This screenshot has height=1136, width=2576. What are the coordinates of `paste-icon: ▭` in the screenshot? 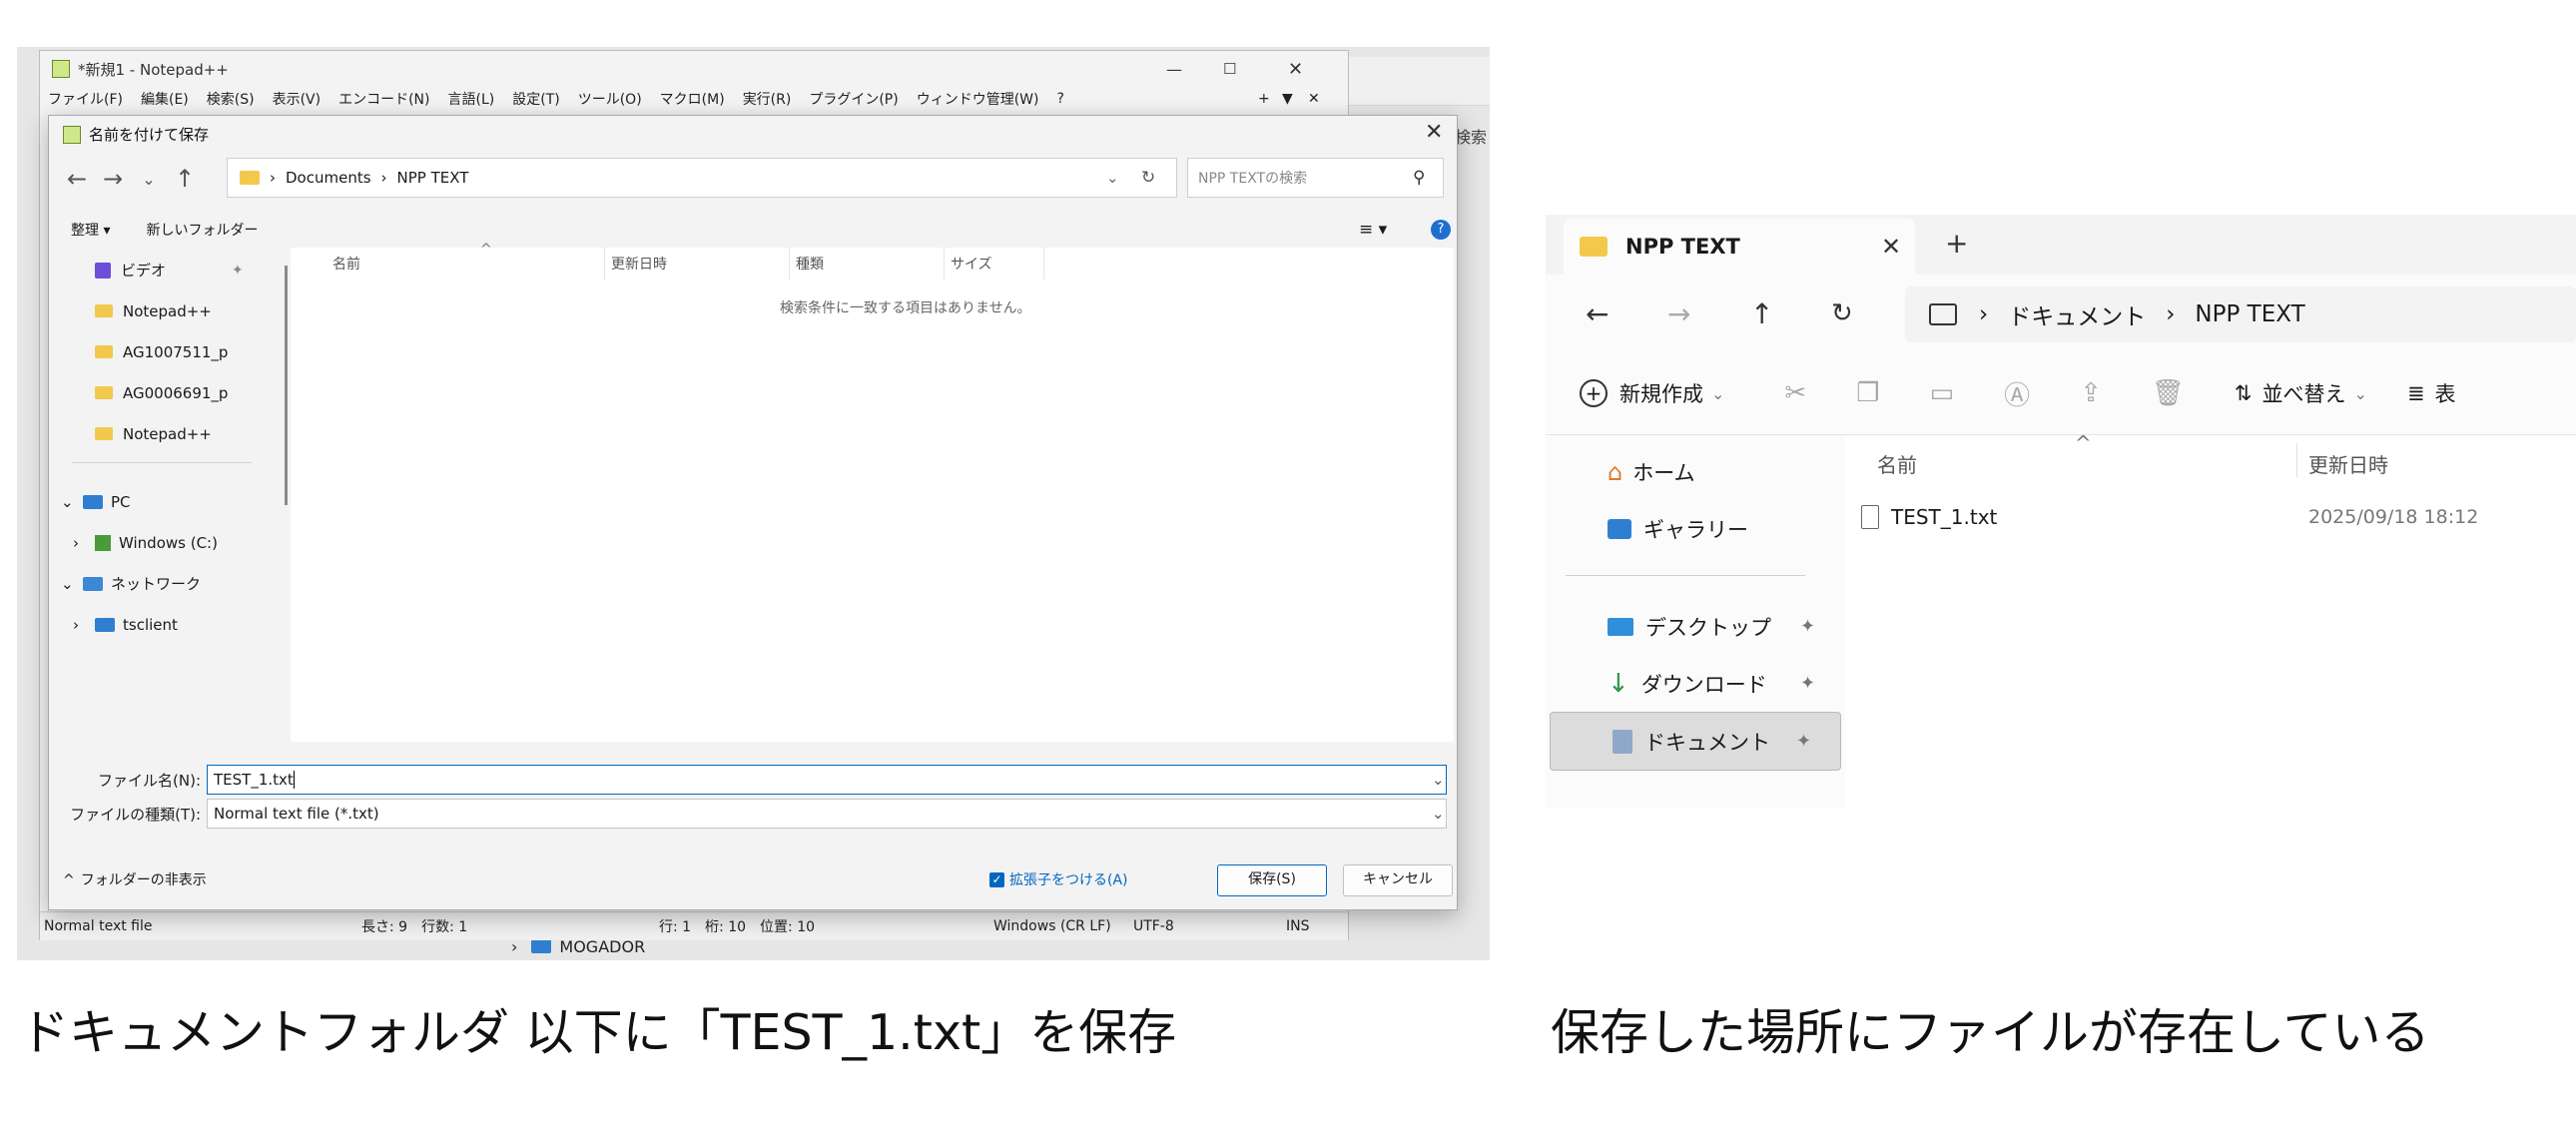 It's located at (1942, 393).